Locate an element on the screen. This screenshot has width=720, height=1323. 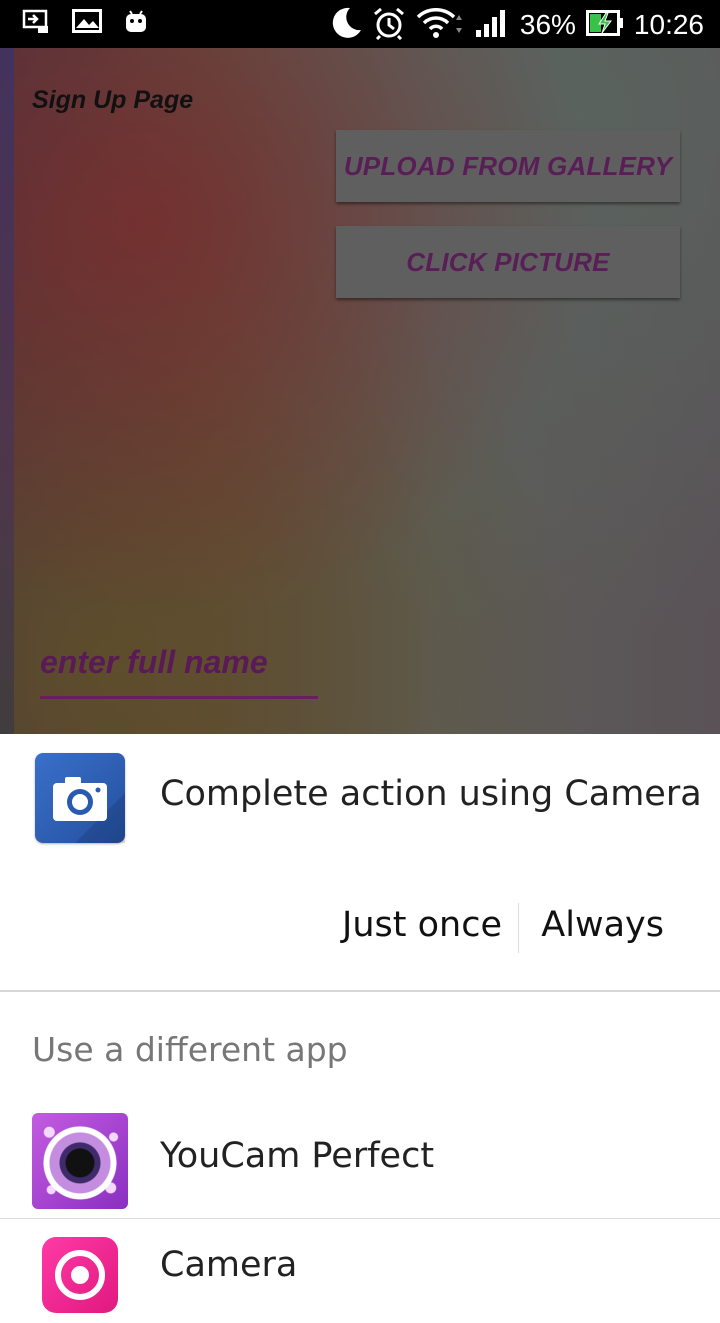
android-icon is located at coordinates (136, 23).